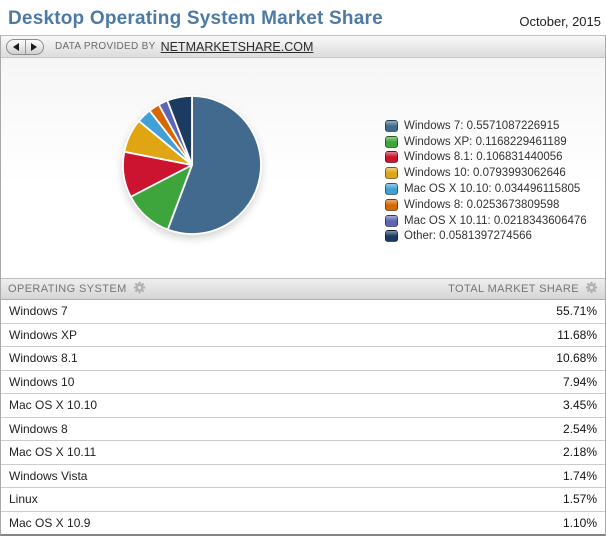 This screenshot has height=536, width=606. I want to click on table-header: OPERATING SYSTEM TOTAL MARKET SHARE, so click(303, 289).